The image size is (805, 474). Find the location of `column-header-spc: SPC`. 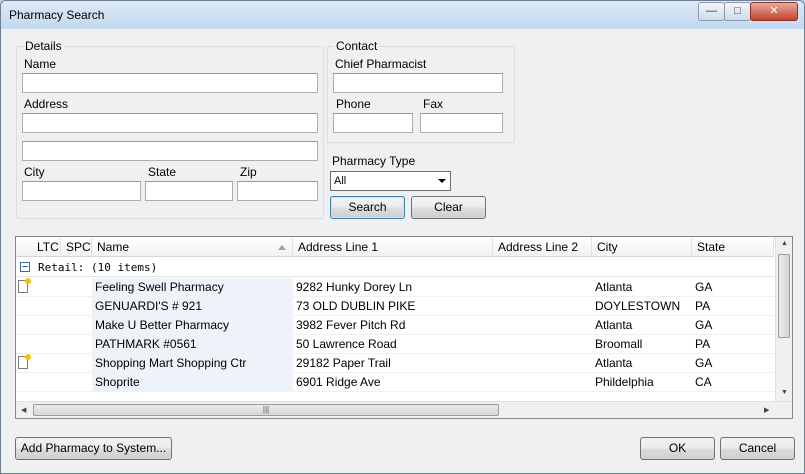

column-header-spc: SPC is located at coordinates (76, 247).